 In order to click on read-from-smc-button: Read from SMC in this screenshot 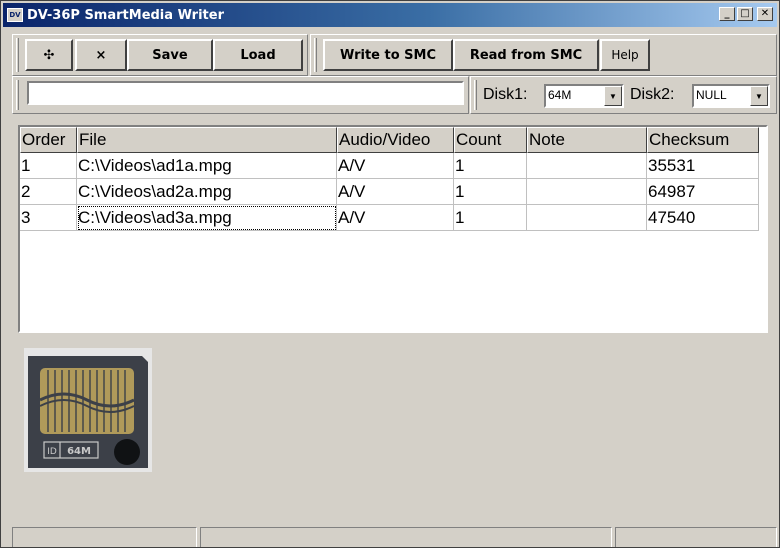, I will do `click(526, 55)`.